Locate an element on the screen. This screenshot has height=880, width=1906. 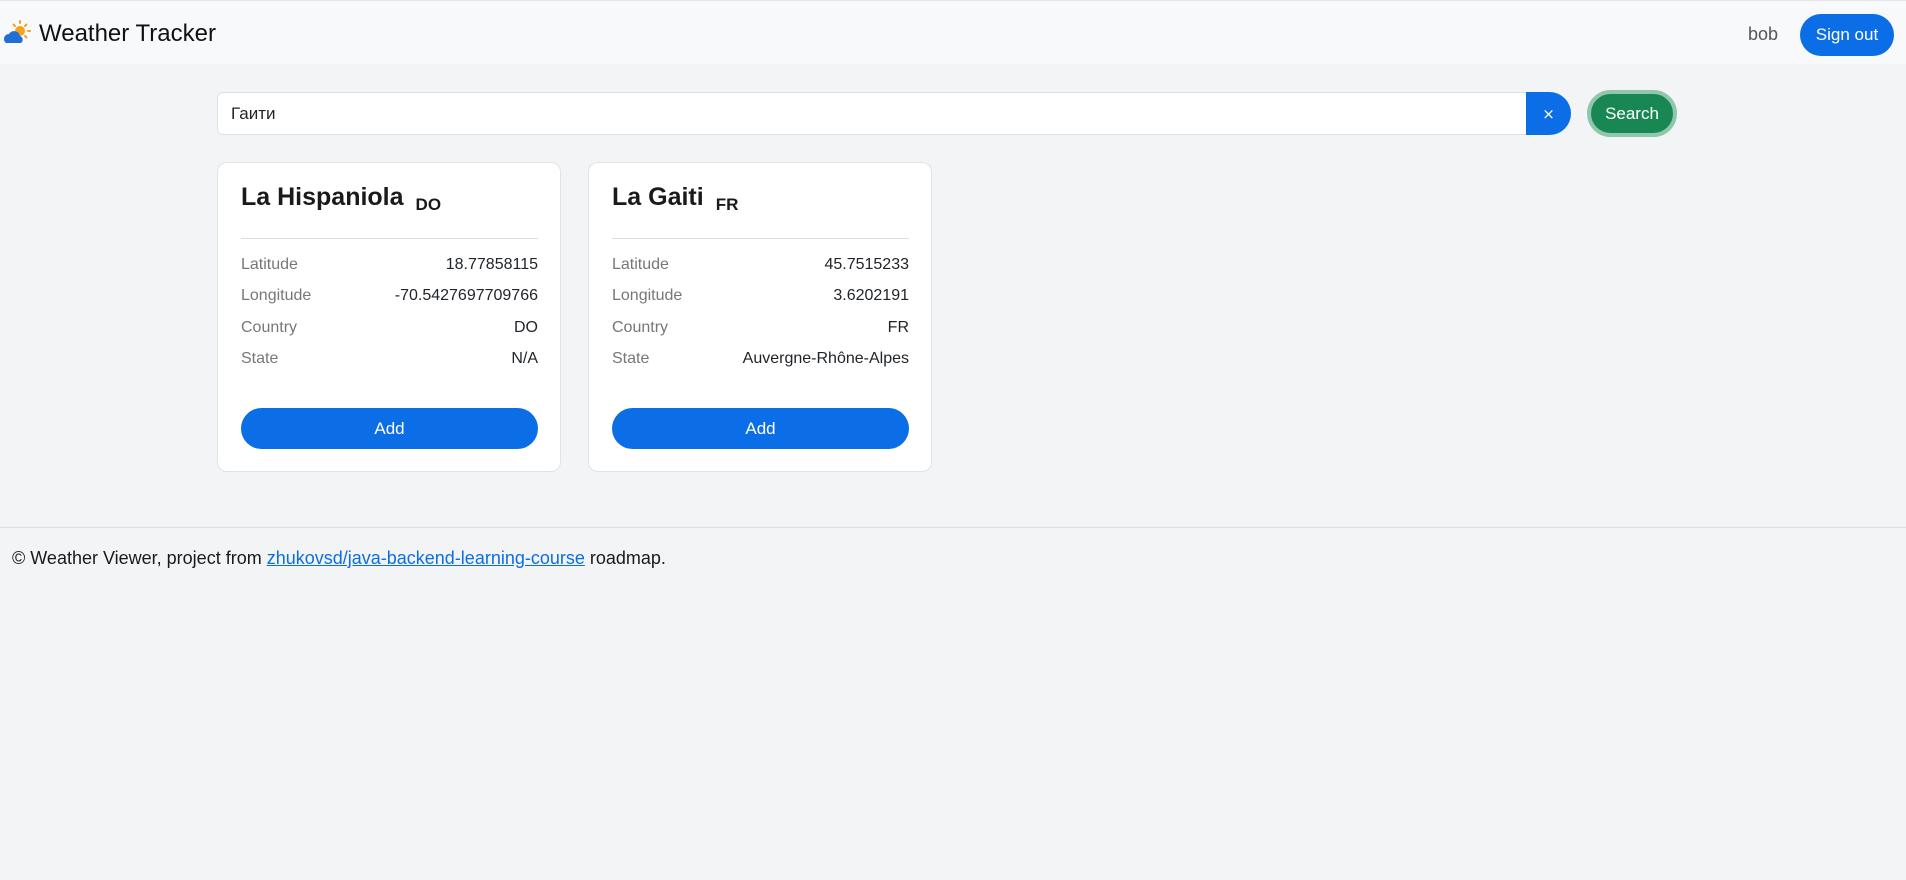
latitude-value: 45.7515233 is located at coordinates (866, 264).